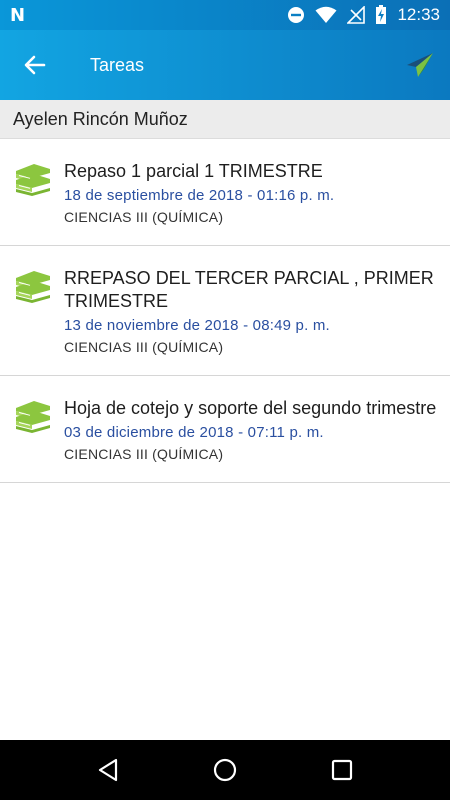  I want to click on student-name-header: Ayelen Rincón Muñoz, so click(225, 119).